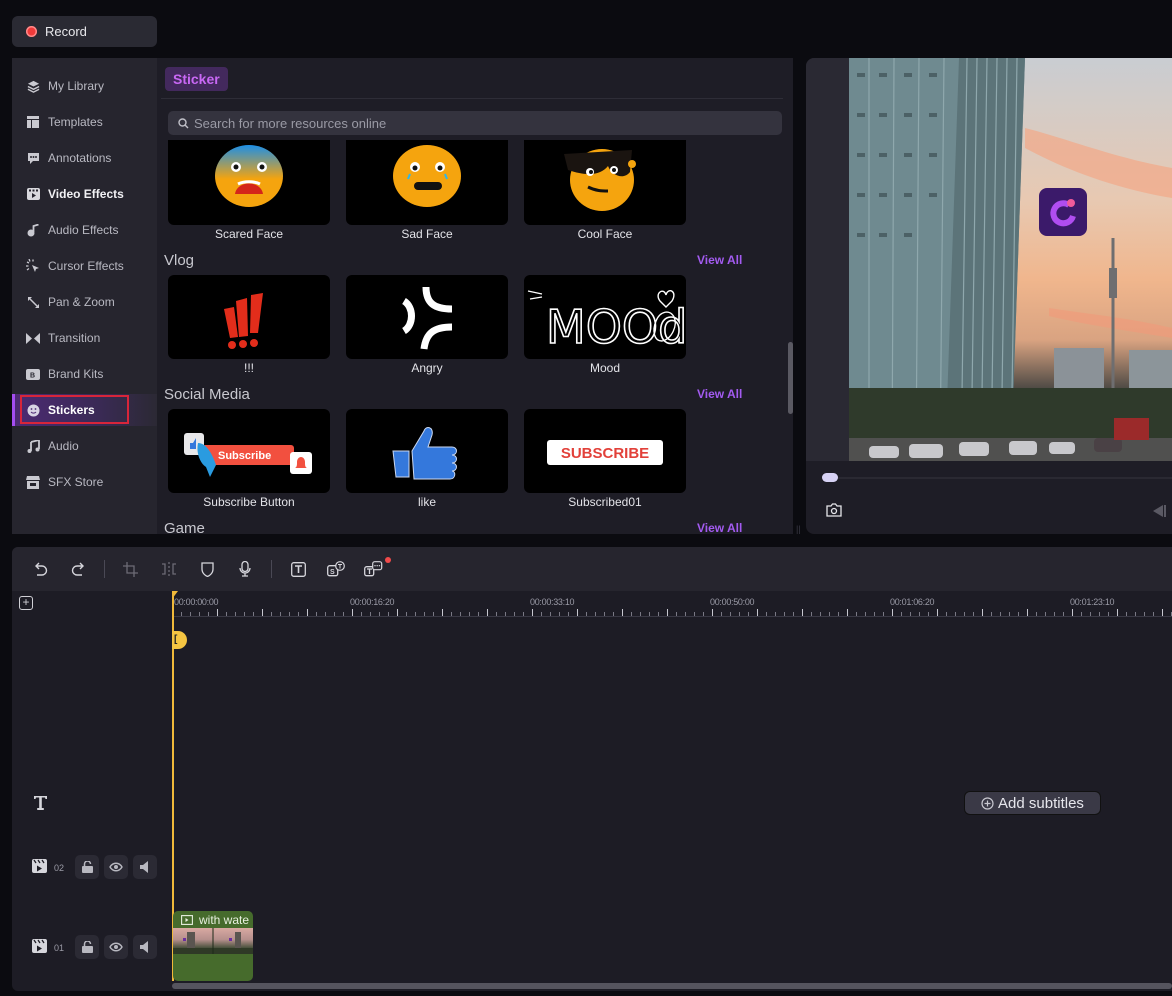 This screenshot has width=1172, height=996. Describe the element at coordinates (130, 569) in the screenshot. I see `crop-button` at that location.